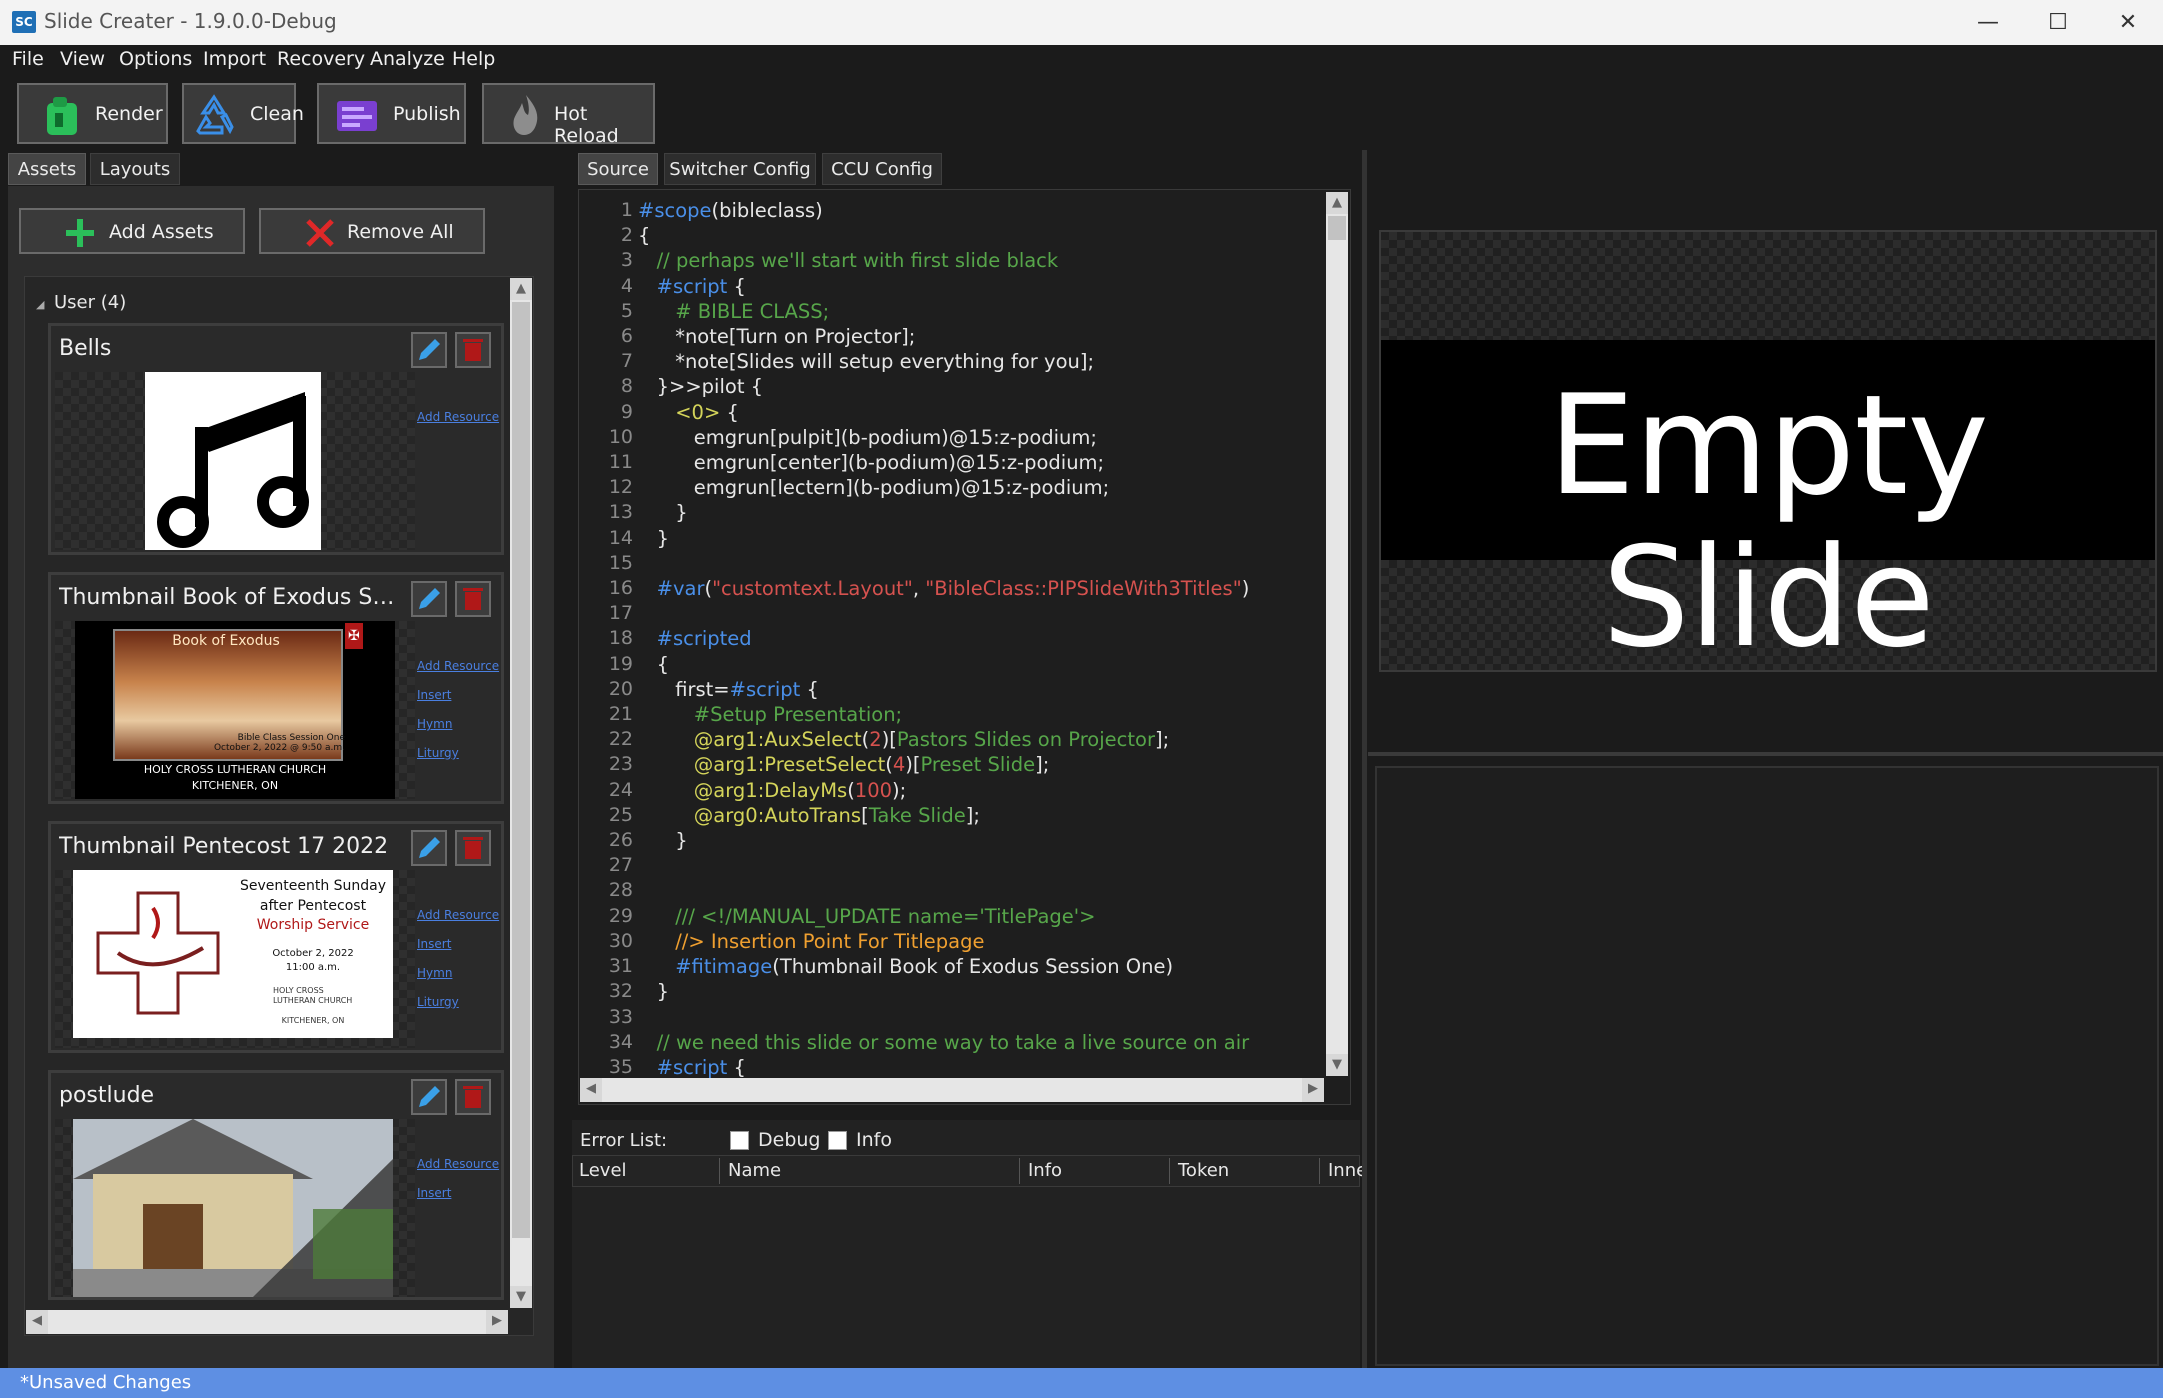 The width and height of the screenshot is (2163, 1398). Describe the element at coordinates (132, 231) in the screenshot. I see `add-assets-button: Add Assets` at that location.